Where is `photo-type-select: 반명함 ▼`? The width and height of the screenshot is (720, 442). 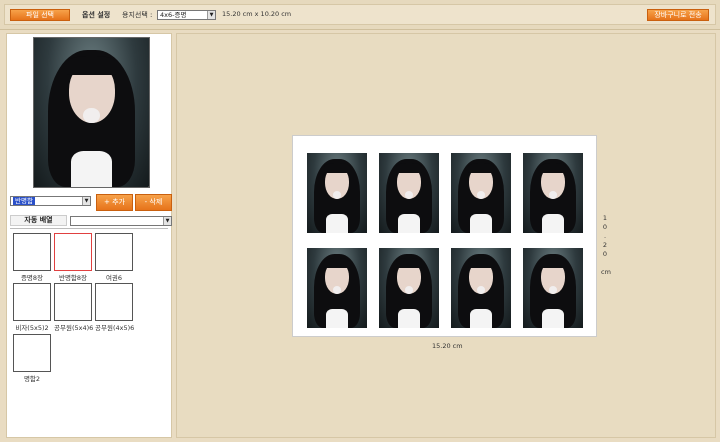 photo-type-select: 반명함 ▼ is located at coordinates (50, 201).